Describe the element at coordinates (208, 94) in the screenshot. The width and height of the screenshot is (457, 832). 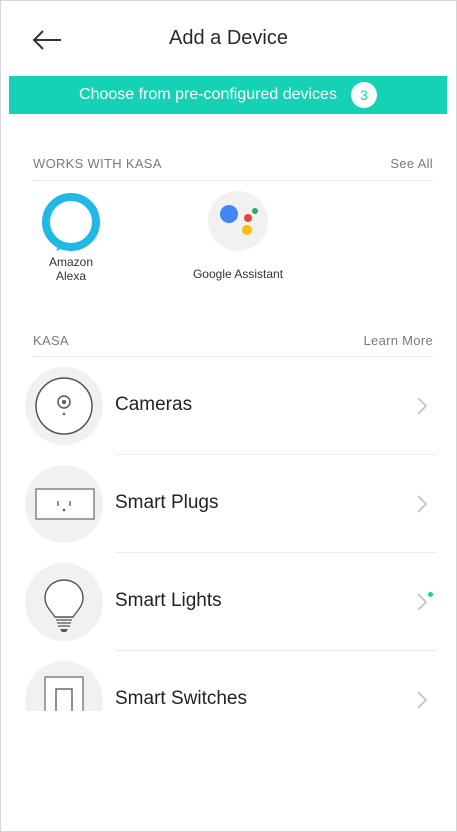
I see `banner-text: Choose from pre-configured devices` at that location.